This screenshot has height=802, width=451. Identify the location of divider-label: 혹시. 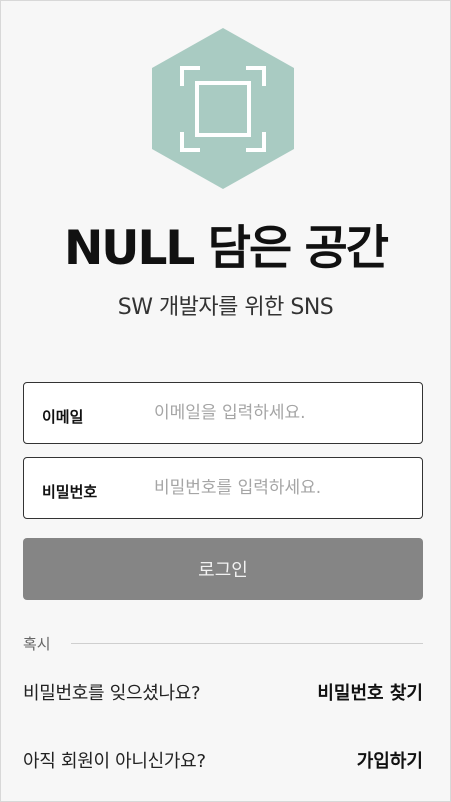
(37, 643).